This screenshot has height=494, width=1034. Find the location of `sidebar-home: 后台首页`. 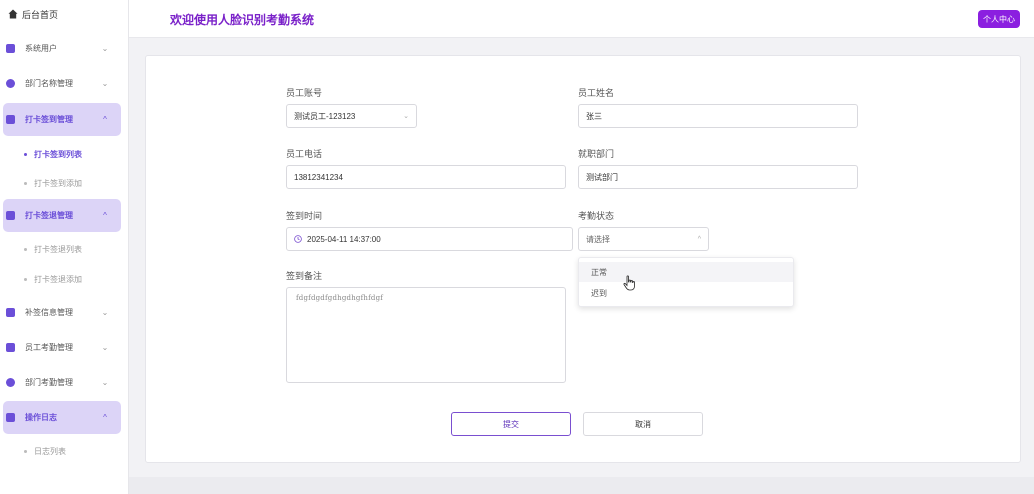

sidebar-home: 后台首页 is located at coordinates (33, 14).